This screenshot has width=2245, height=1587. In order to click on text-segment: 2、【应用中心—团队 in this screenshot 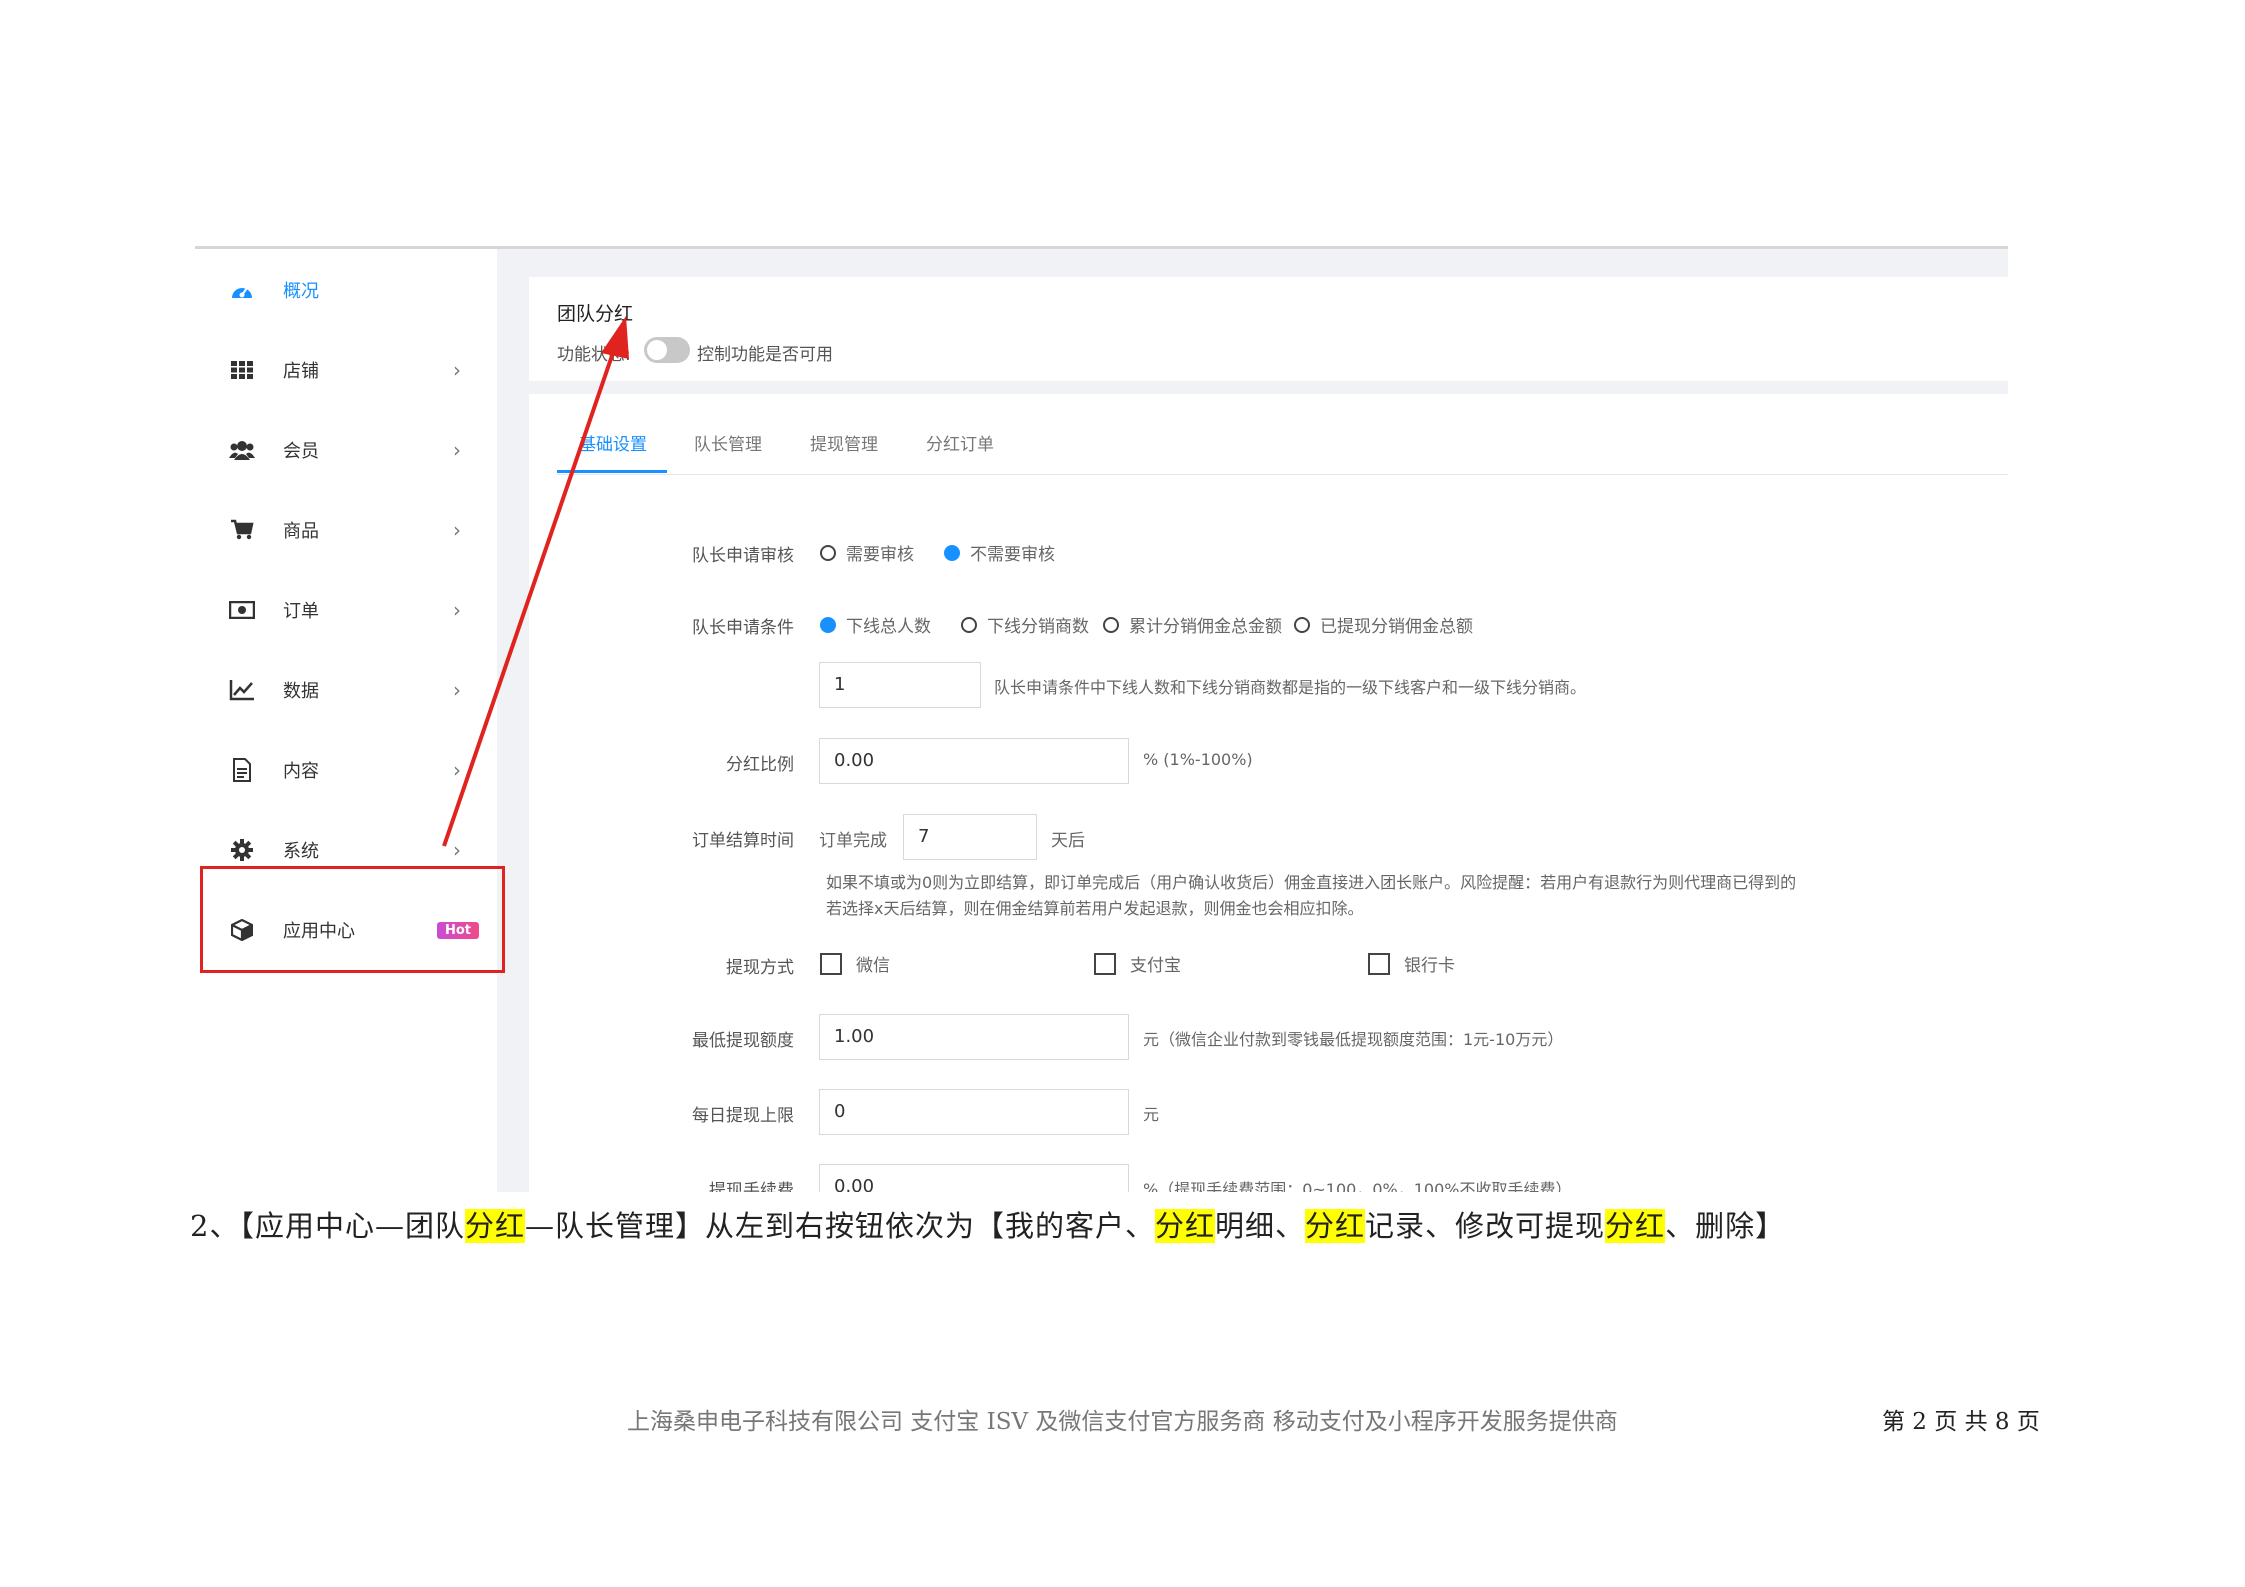, I will do `click(327, 1226)`.